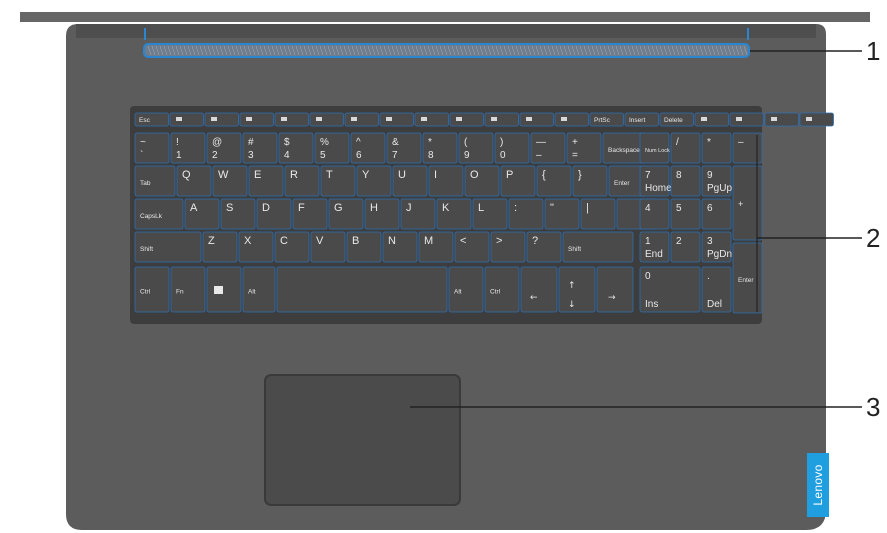  I want to click on key-row3-12: |, so click(598, 214).